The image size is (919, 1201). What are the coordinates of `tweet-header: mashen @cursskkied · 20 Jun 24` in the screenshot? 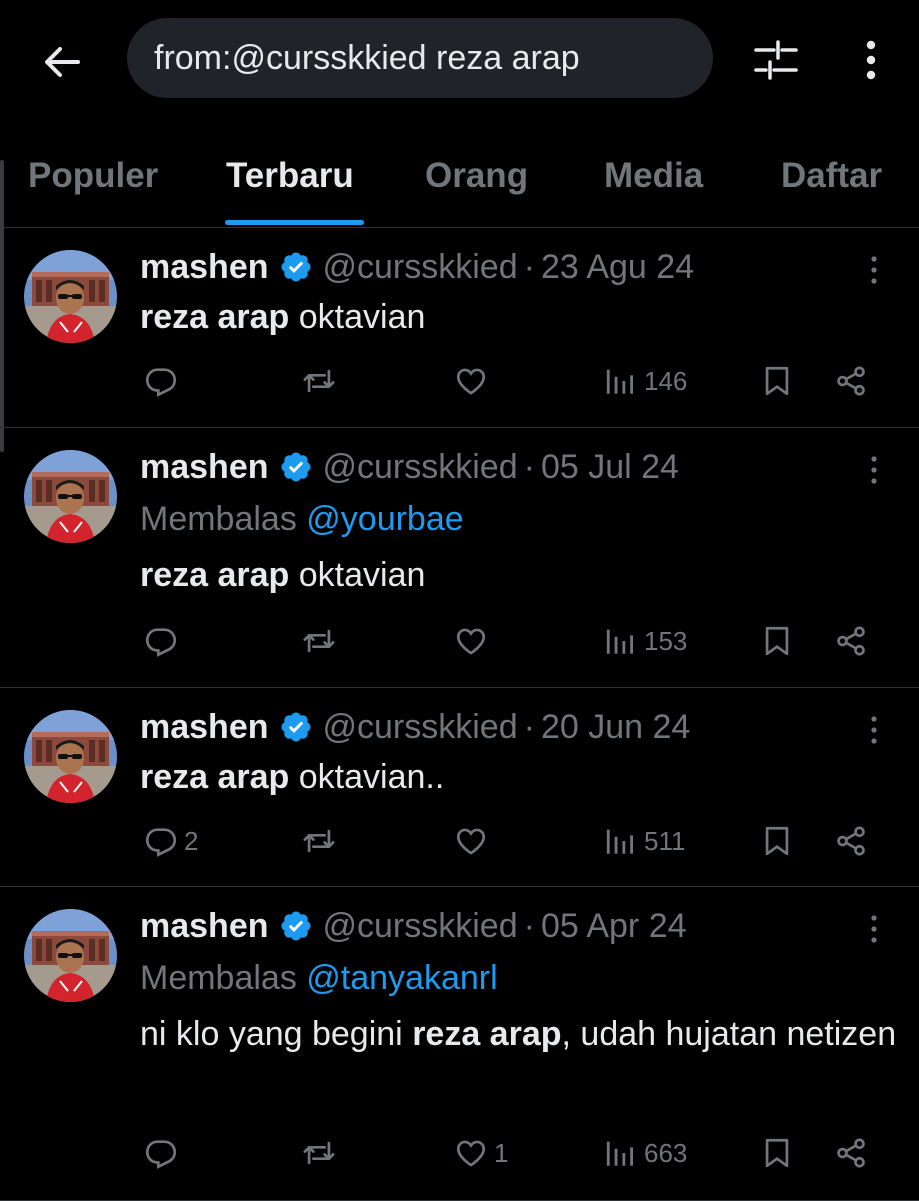 It's located at (415, 727).